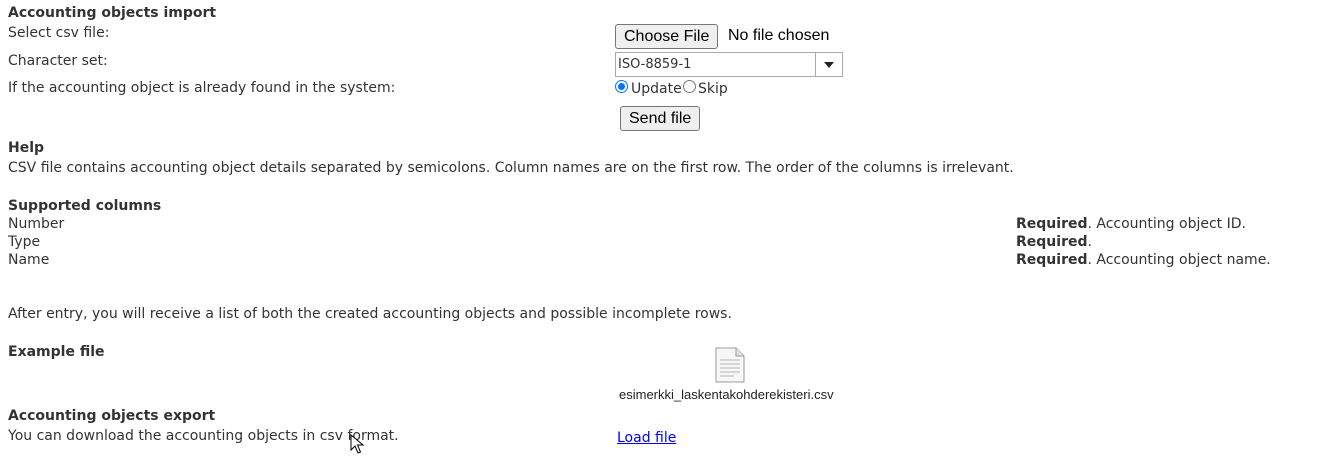 The width and height of the screenshot is (1339, 462). Describe the element at coordinates (729, 64) in the screenshot. I see `charset-select: ISO-8859-1` at that location.